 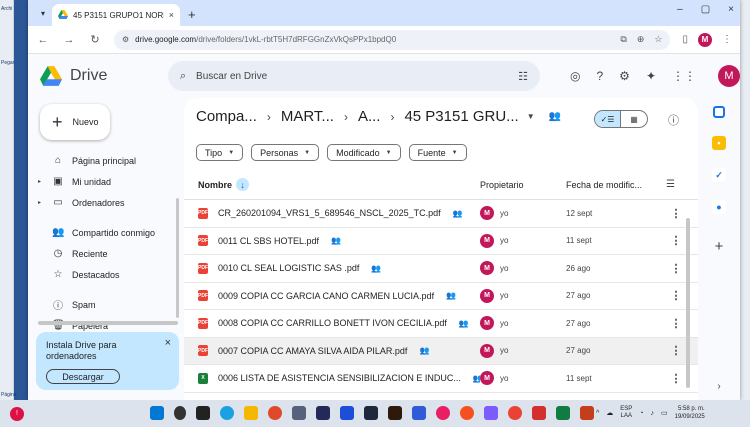 I want to click on column-name: Nombre ↓, so click(x=332, y=184).